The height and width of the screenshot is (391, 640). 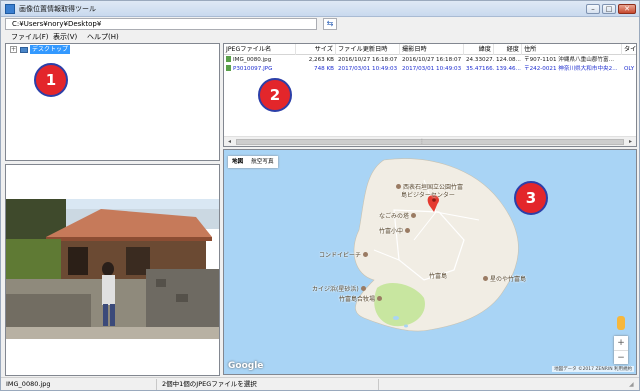 I want to click on map-label-poi5: 竹富島, so click(x=438, y=276).